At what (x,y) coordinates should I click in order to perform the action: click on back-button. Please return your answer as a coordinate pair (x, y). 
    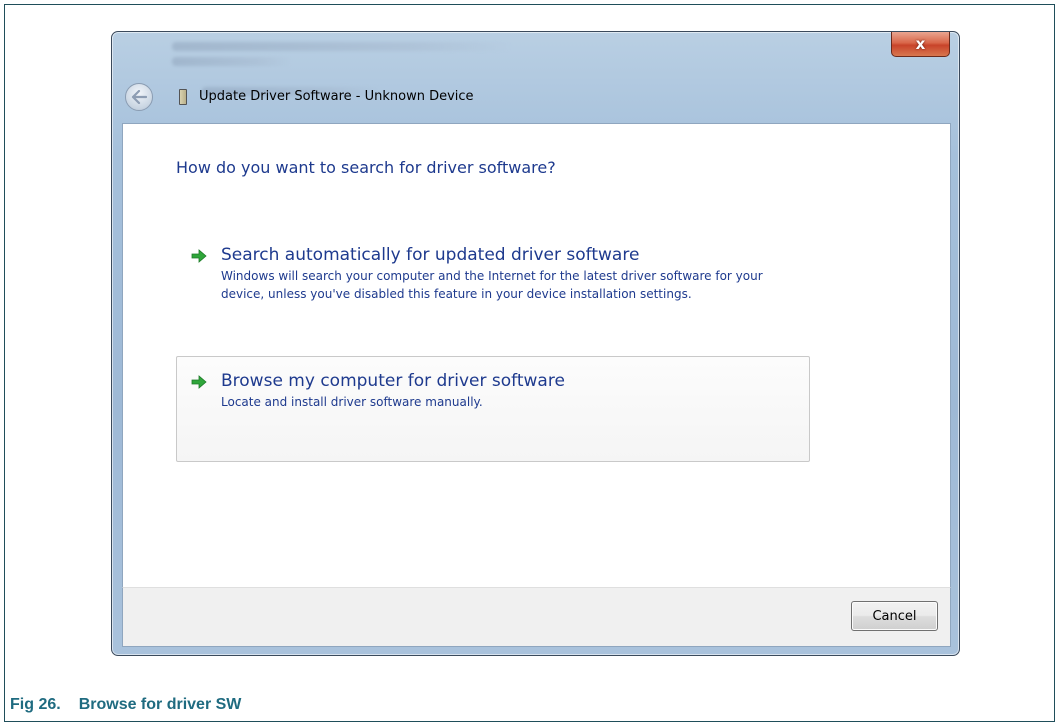
    Looking at the image, I should click on (139, 97).